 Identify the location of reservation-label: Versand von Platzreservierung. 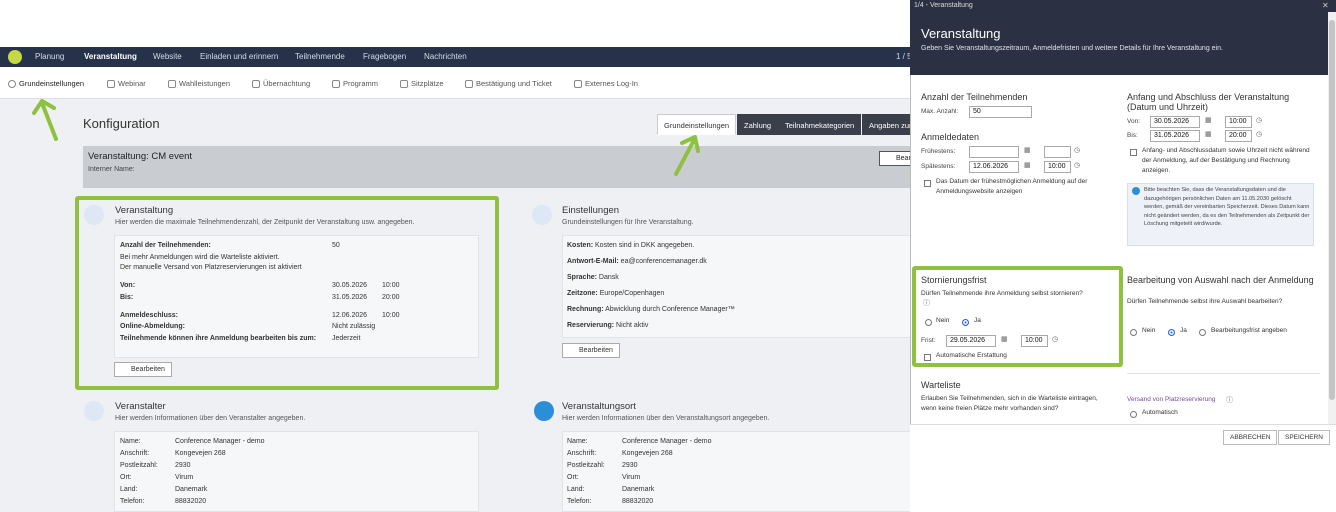
(1171, 399).